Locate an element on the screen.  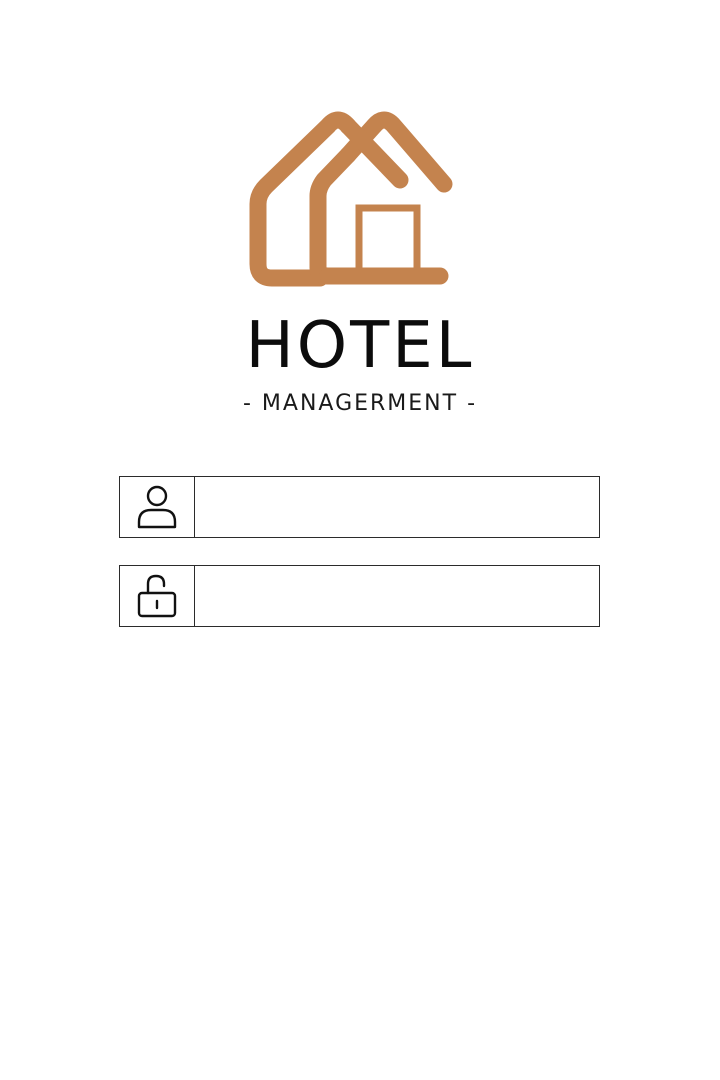
house-logo-icon is located at coordinates (360, 200).